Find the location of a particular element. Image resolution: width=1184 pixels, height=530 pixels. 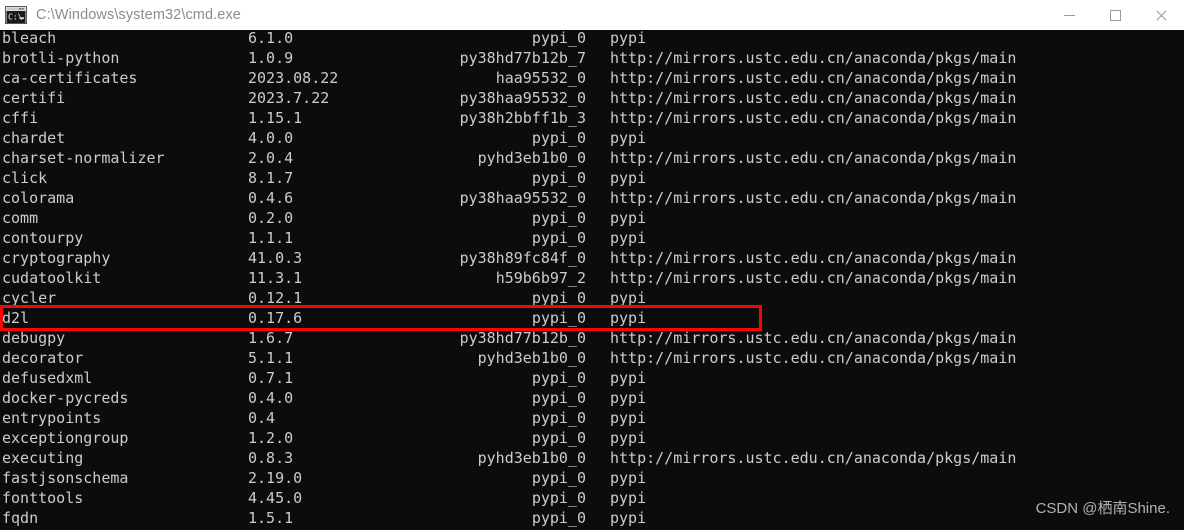

close-button is located at coordinates (1161, 15).